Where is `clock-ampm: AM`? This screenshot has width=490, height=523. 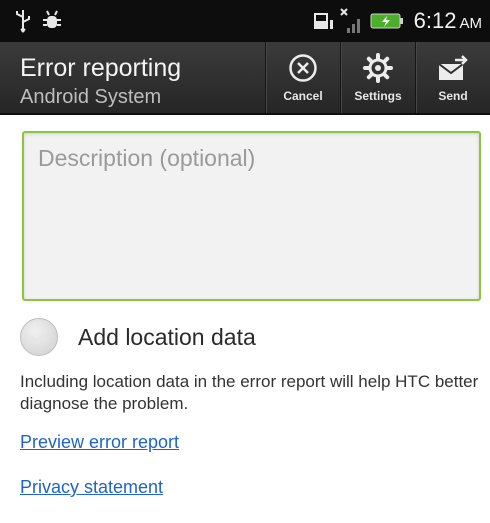
clock-ampm: AM is located at coordinates (471, 23).